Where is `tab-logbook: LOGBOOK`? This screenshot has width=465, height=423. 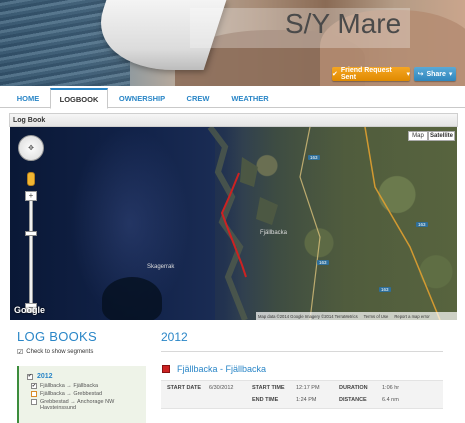 tab-logbook: LOGBOOK is located at coordinates (79, 98).